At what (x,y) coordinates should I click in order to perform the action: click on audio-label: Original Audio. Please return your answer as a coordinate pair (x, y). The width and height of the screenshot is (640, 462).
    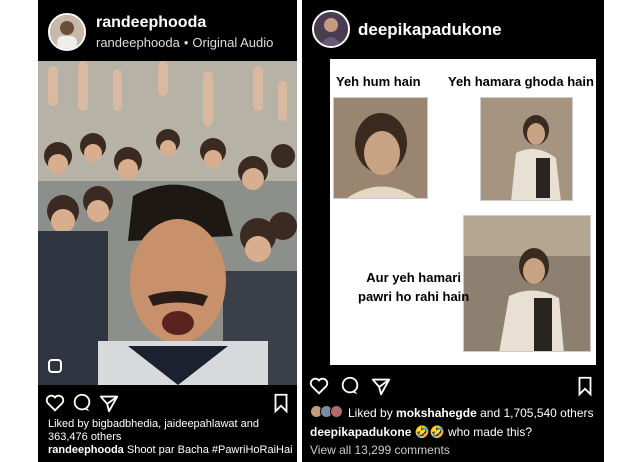
    Looking at the image, I should click on (232, 42).